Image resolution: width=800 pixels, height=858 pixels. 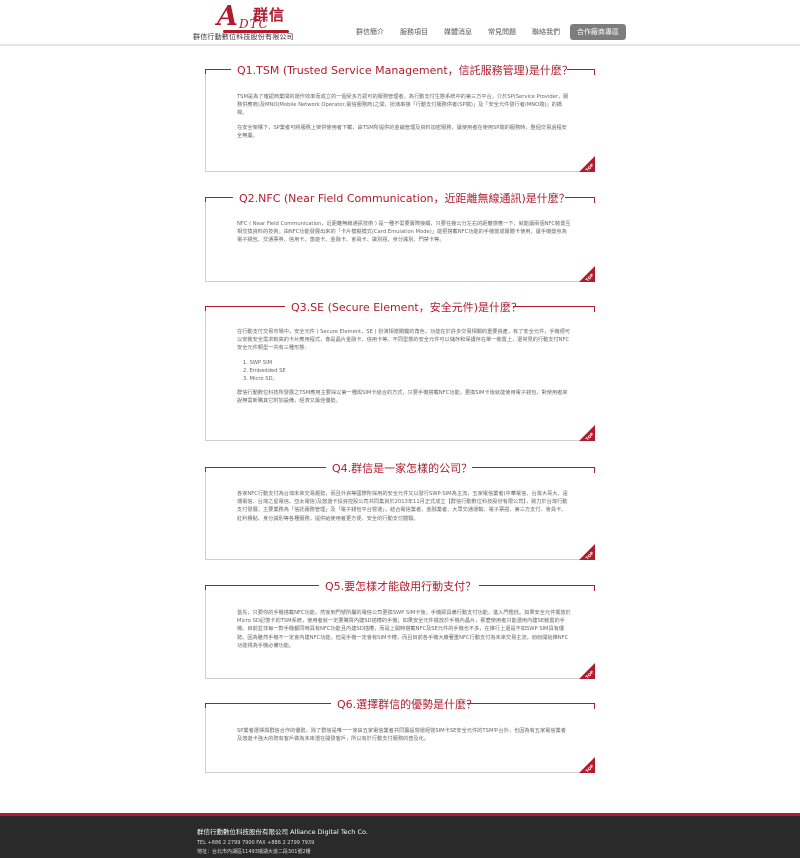 I want to click on main-nav: 群信簡介 服務項目 媒體消息 常見問題 聯絡我們 合作廠商專區, so click(x=487, y=32).